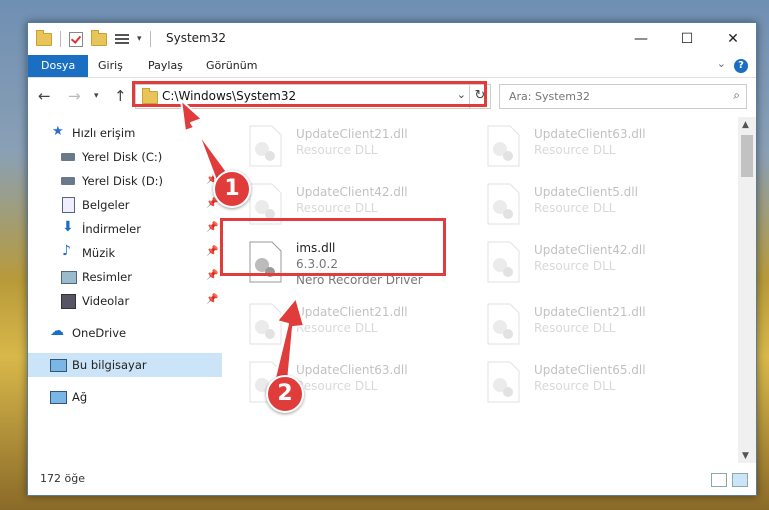  What do you see at coordinates (232, 189) in the screenshot?
I see `step-1-badge: 1` at bounding box center [232, 189].